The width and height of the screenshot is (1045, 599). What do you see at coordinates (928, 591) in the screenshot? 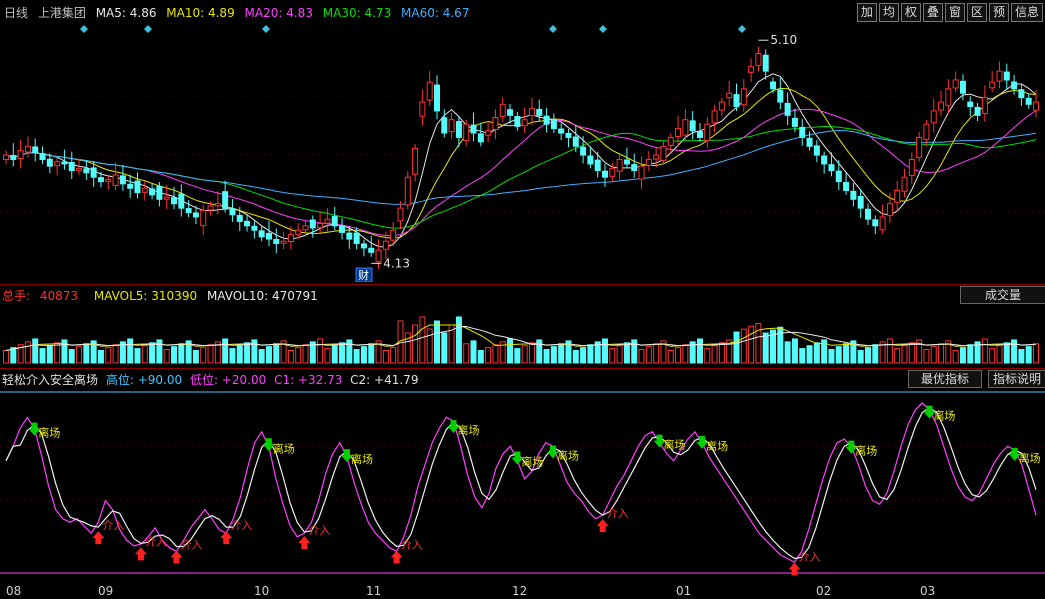
I see `month-label: 03` at bounding box center [928, 591].